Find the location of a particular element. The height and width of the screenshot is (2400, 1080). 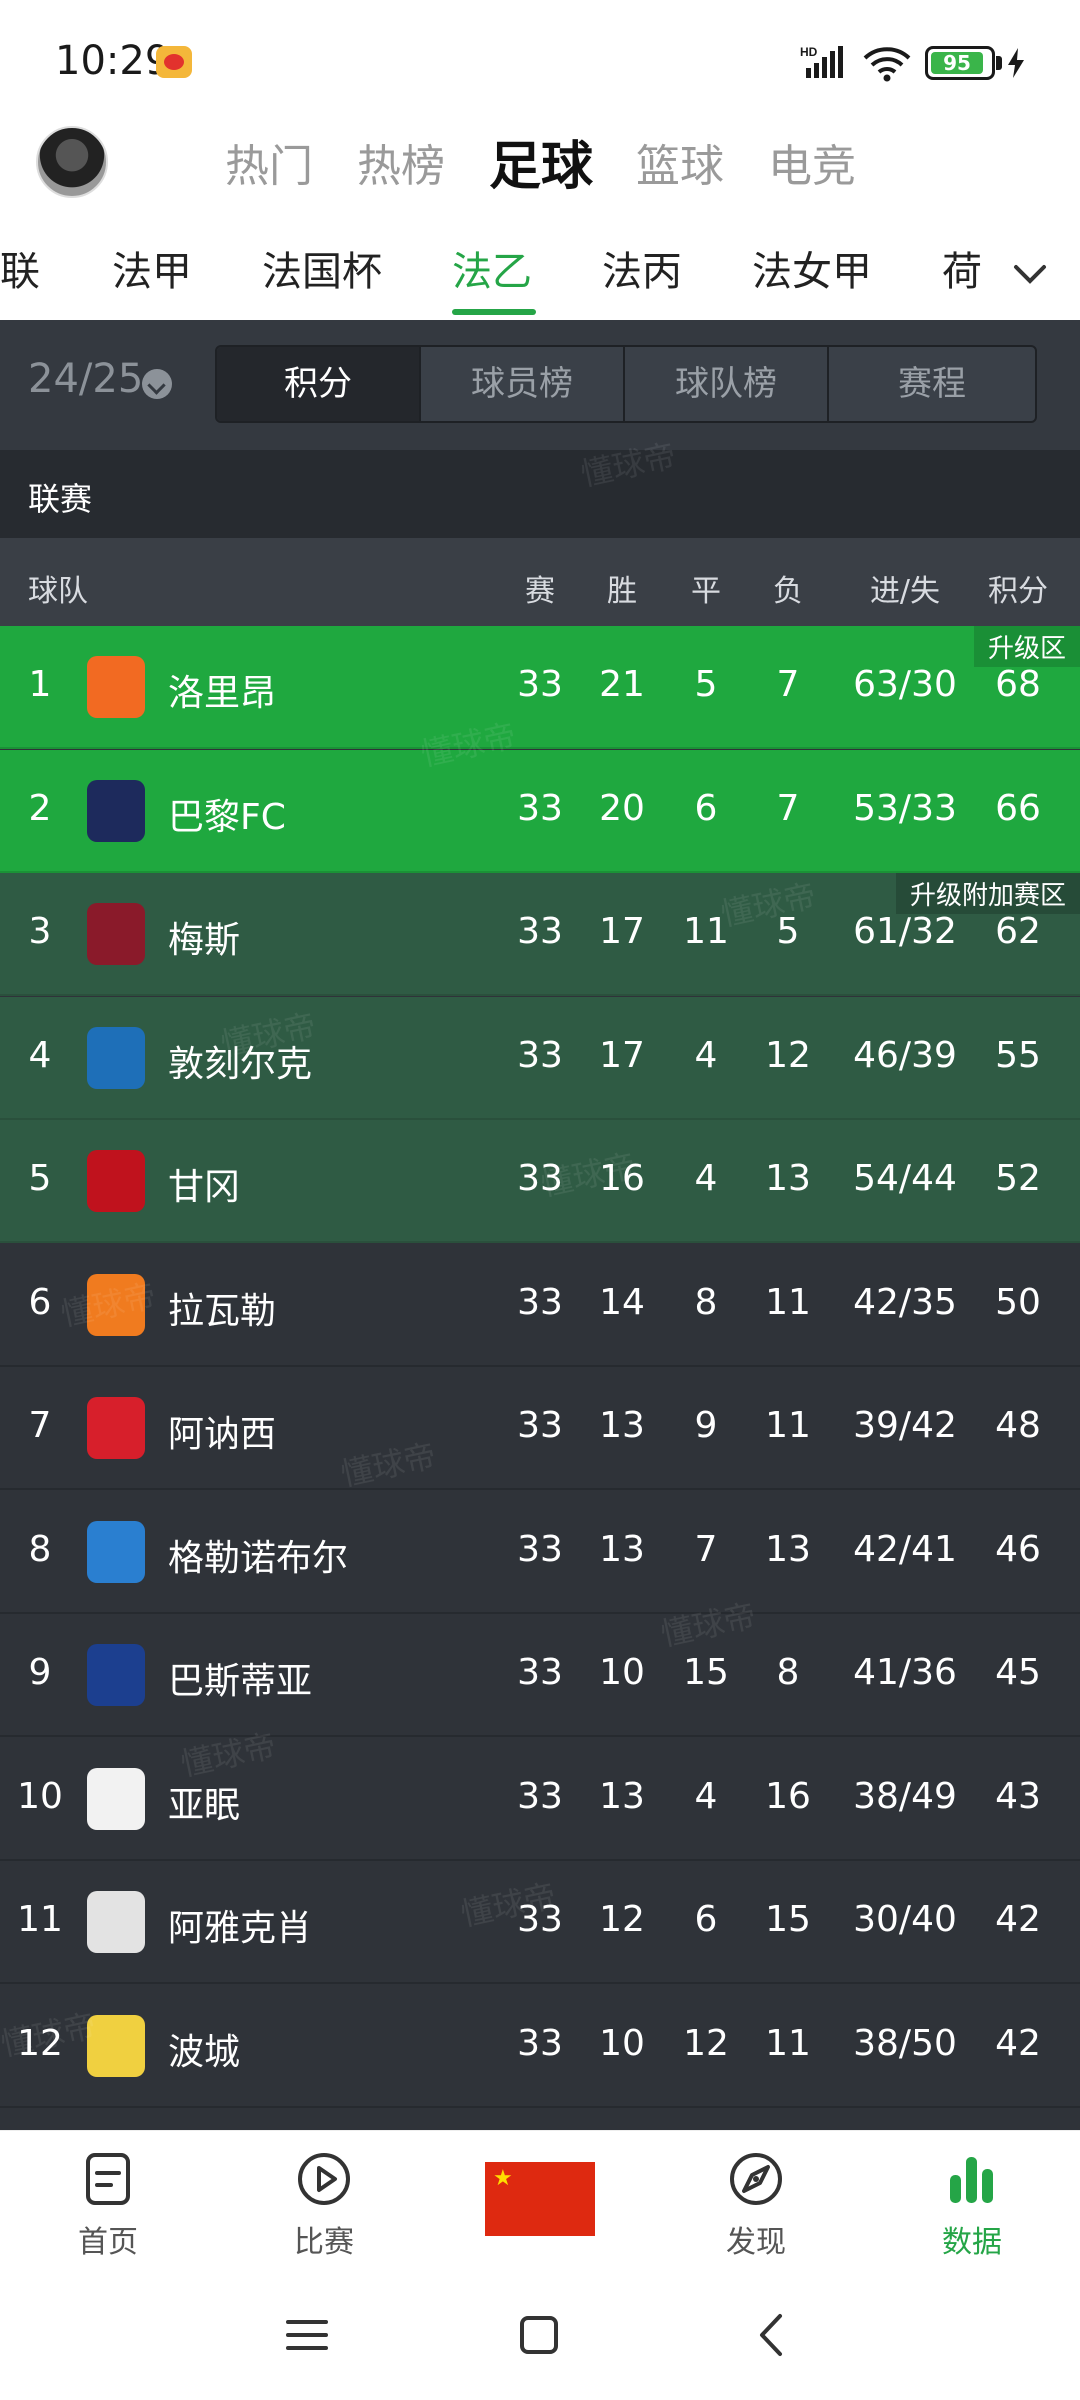

tab-basketball: 篮球 is located at coordinates (680, 162).